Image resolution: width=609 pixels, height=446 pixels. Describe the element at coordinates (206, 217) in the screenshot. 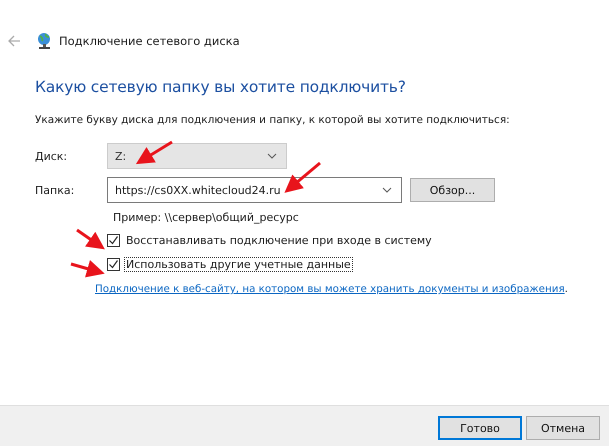

I see `example-text: Пример: \\сервер\общий_ресурс` at that location.